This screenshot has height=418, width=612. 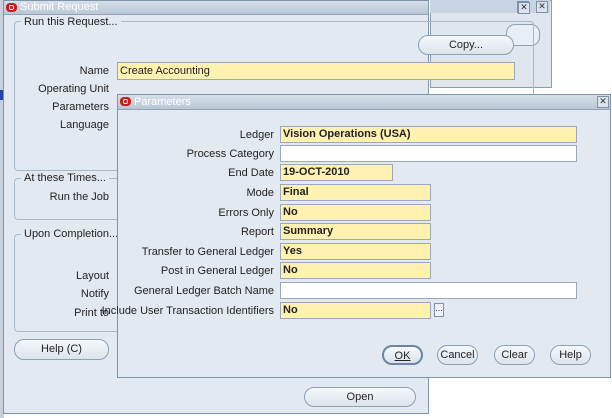 I want to click on ok-button: OK, so click(x=402, y=355).